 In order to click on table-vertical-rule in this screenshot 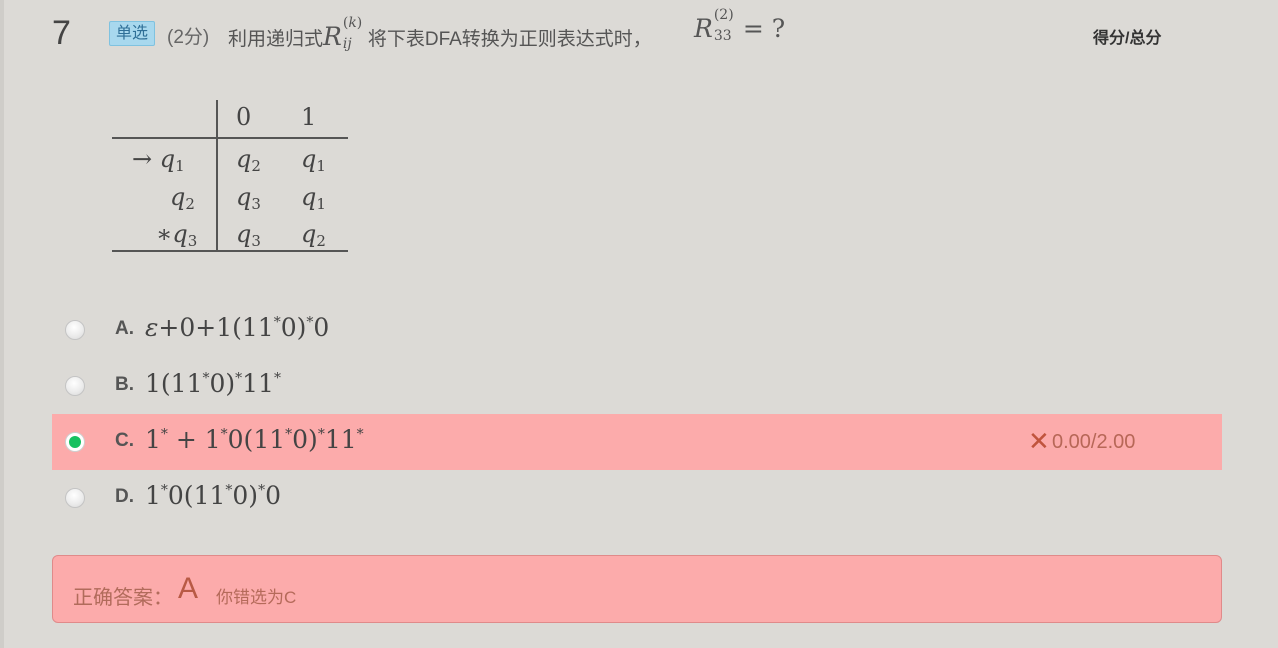, I will do `click(217, 176)`.